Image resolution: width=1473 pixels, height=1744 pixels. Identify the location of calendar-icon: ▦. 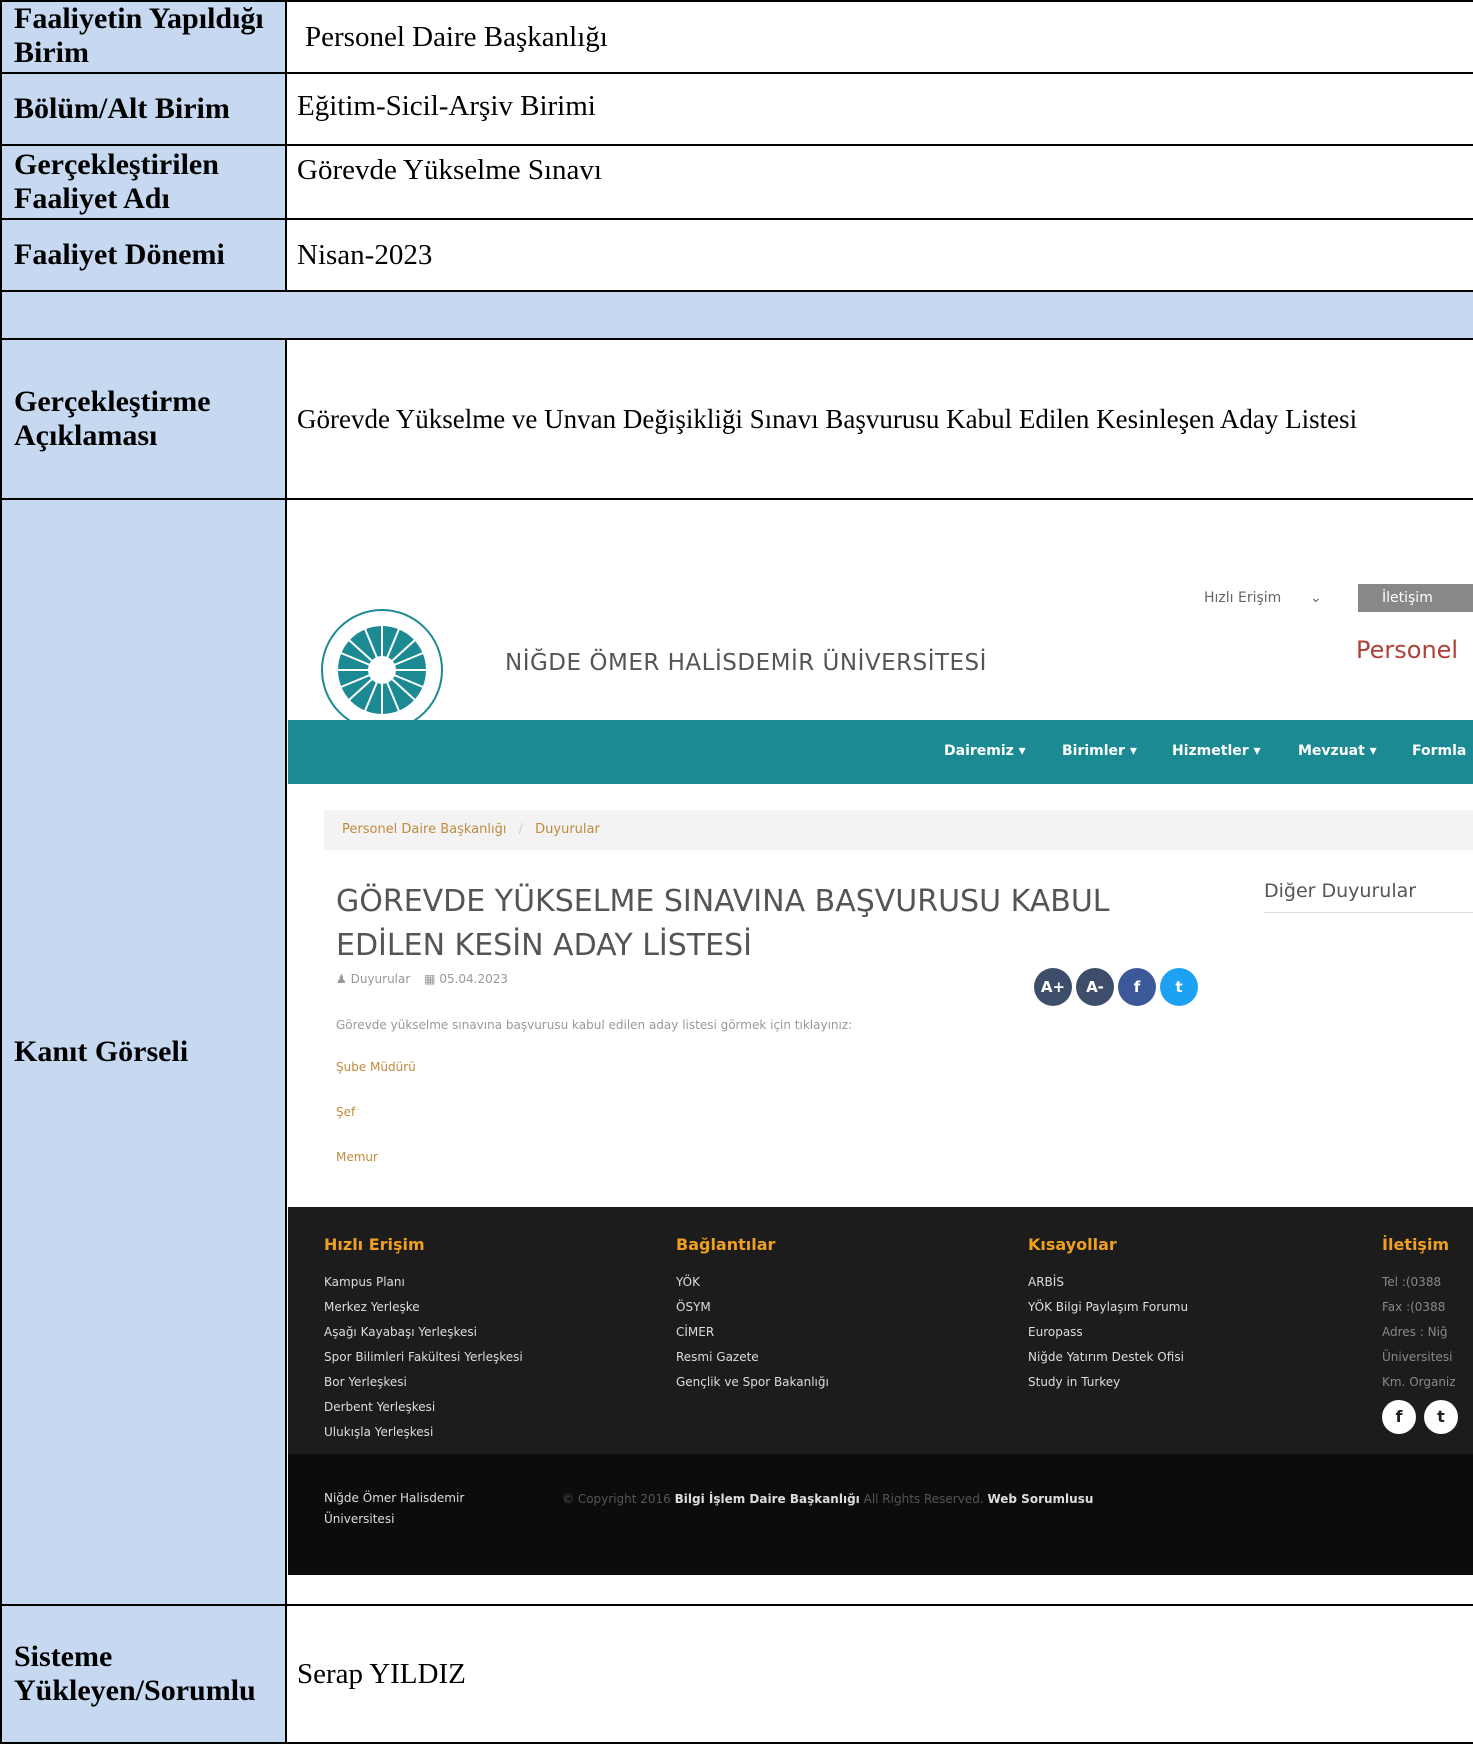
(430, 979).